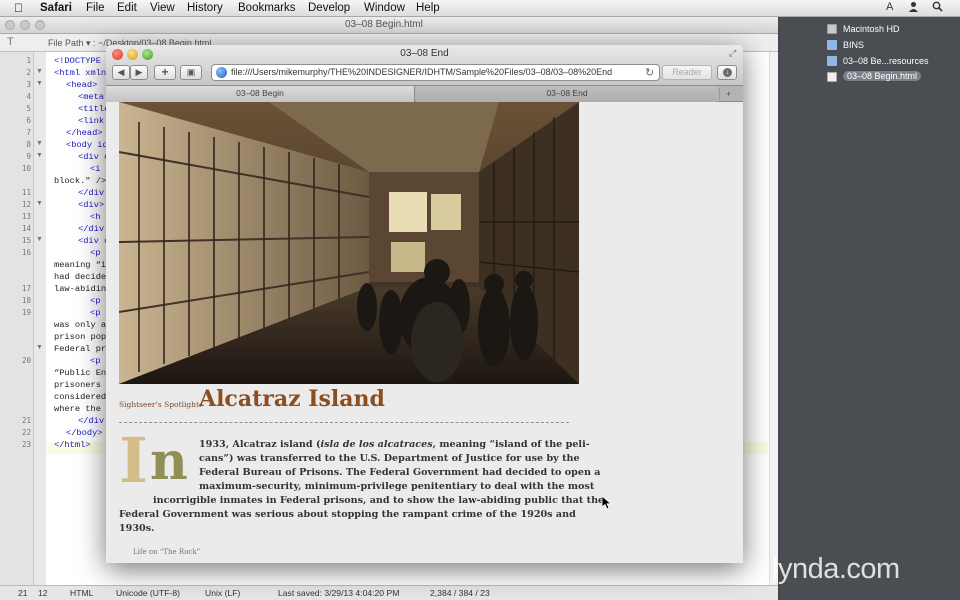  Describe the element at coordinates (137, 528) in the screenshot. I see `paragraph-line: 1930s.` at that location.